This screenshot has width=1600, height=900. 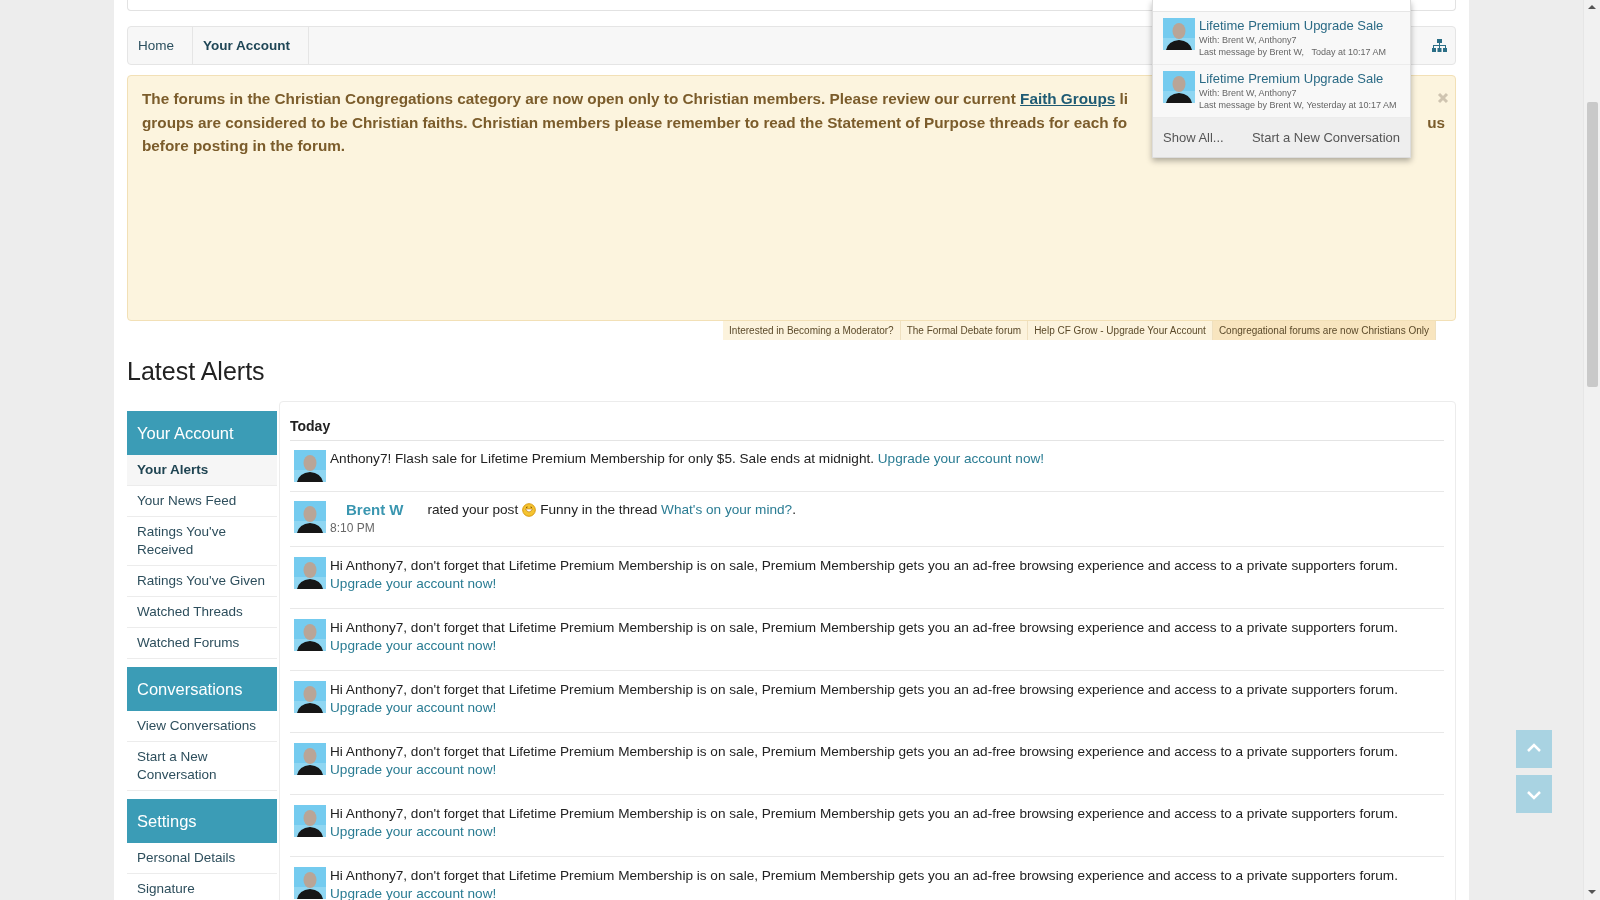 What do you see at coordinates (1068, 98) in the screenshot?
I see `faith-groups-link: Faith Groups` at bounding box center [1068, 98].